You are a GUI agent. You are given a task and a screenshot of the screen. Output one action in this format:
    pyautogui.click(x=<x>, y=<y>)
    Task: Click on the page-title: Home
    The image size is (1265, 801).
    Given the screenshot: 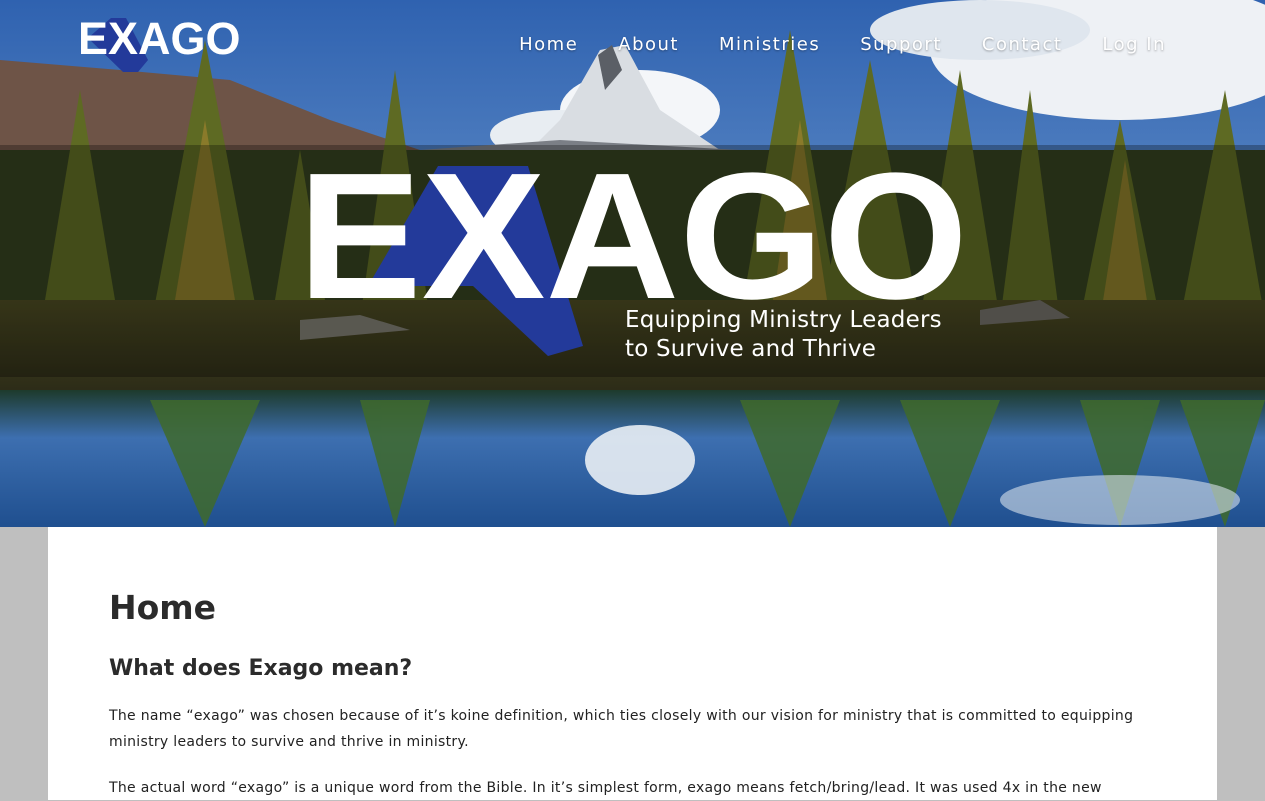 What is the action you would take?
    pyautogui.click(x=163, y=607)
    